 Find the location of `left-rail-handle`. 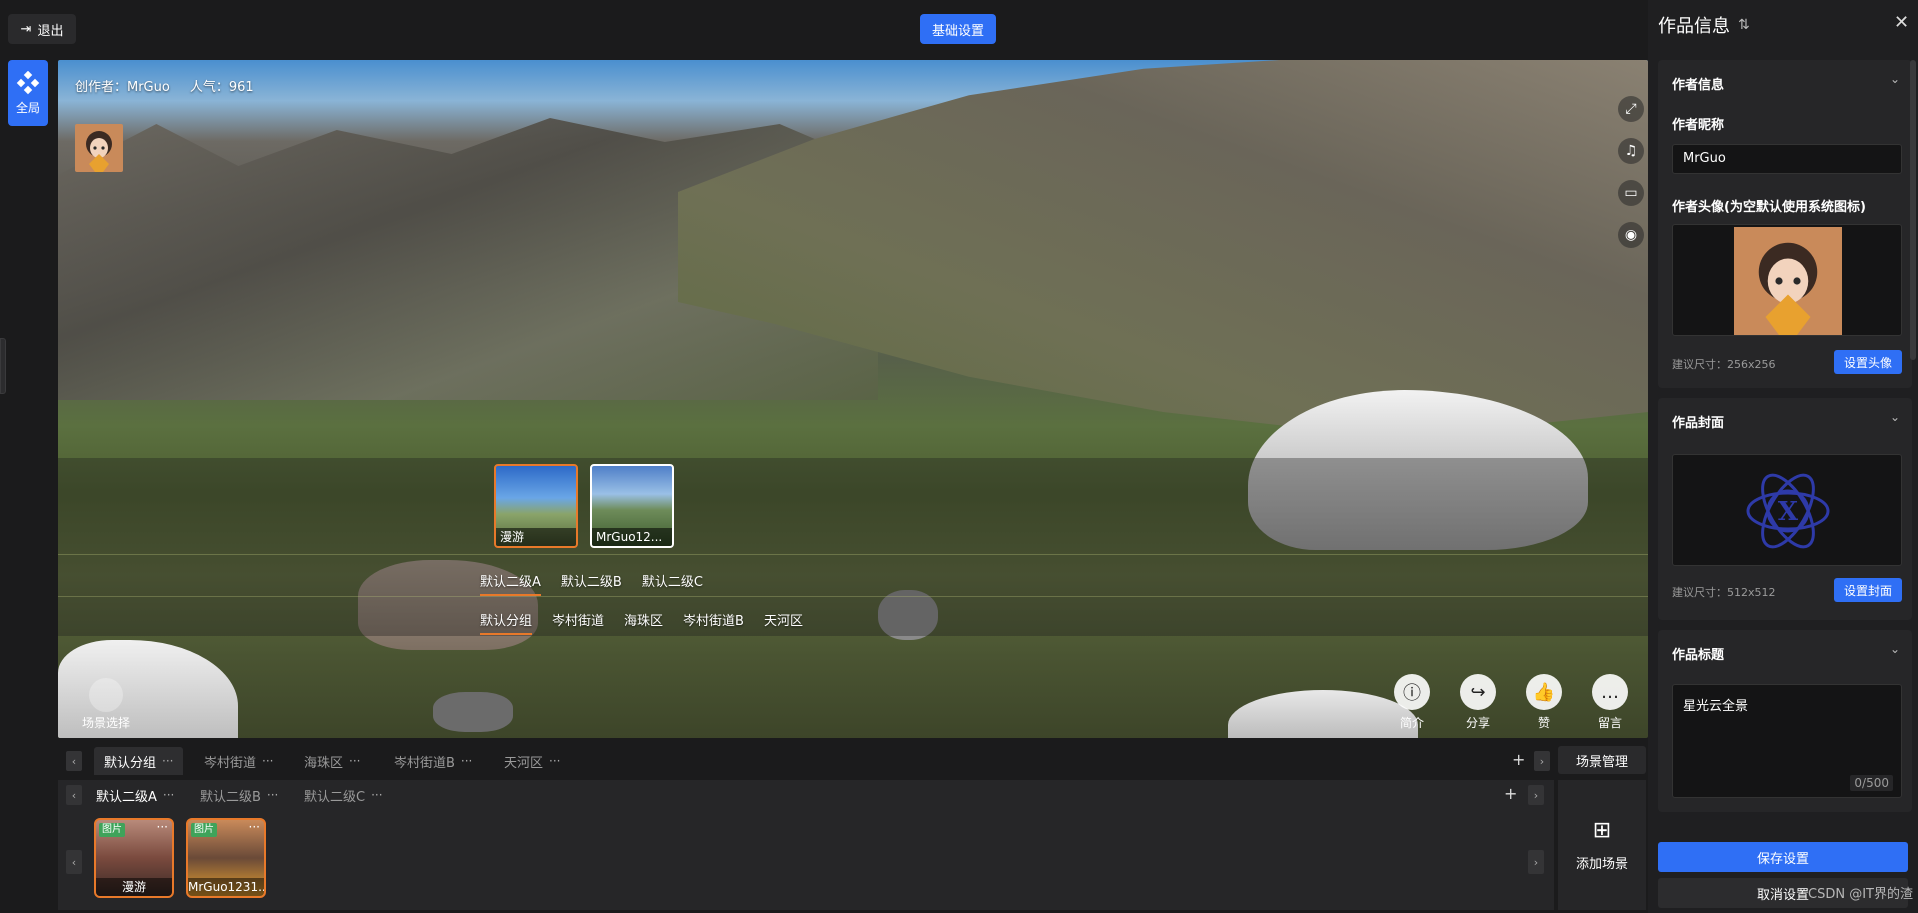

left-rail-handle is located at coordinates (3, 366).